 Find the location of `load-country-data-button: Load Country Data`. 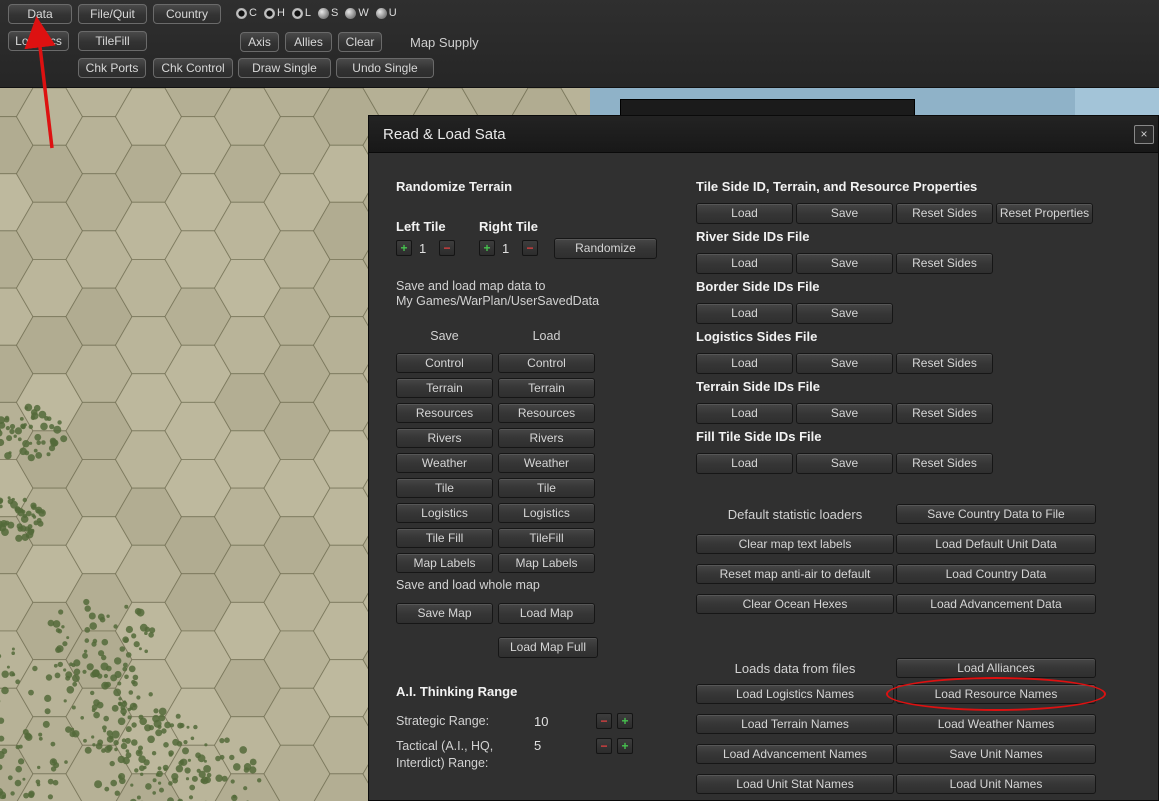

load-country-data-button: Load Country Data is located at coordinates (996, 574).